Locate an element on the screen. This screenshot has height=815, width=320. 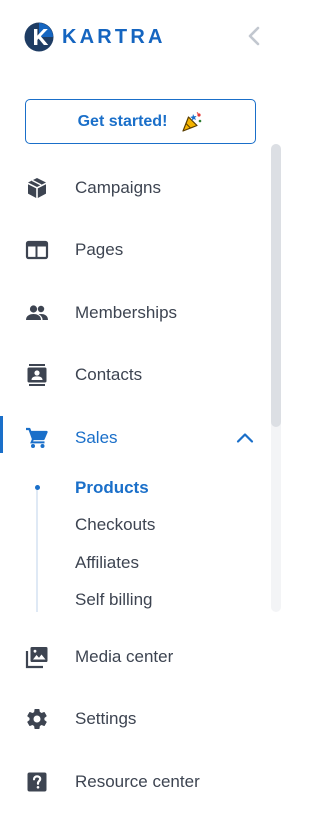
nav-label-pages: Pages is located at coordinates (99, 249).